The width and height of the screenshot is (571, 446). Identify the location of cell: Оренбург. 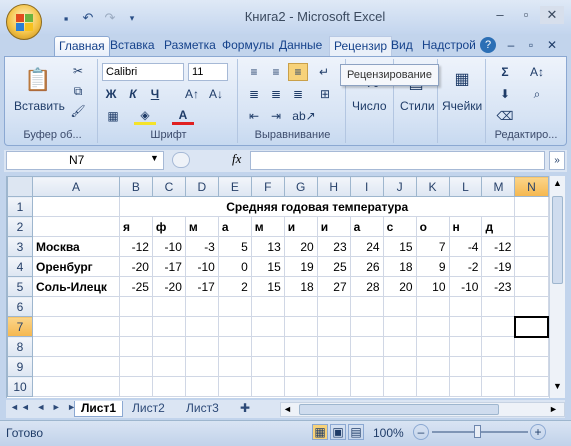
(75, 266).